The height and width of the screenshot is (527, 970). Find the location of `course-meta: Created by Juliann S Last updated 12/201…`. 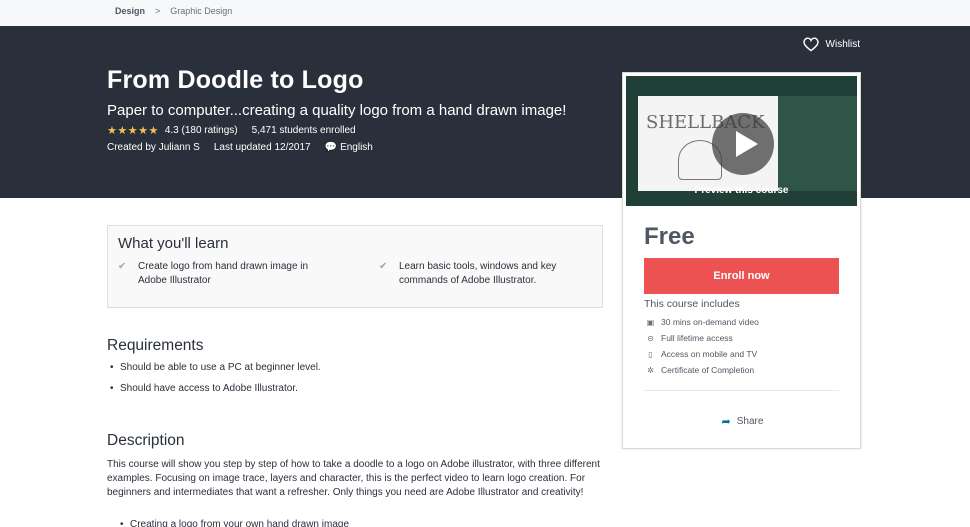

course-meta: Created by Juliann S Last updated 12/201… is located at coordinates (240, 147).